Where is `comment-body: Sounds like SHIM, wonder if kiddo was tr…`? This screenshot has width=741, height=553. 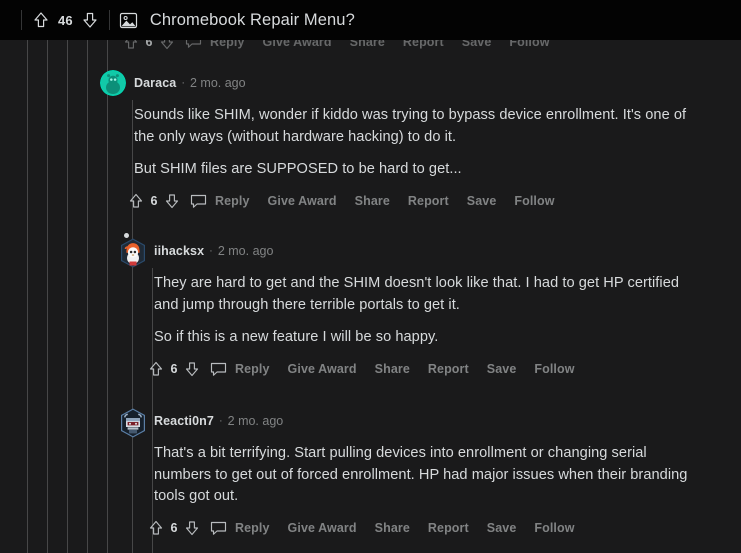
comment-body: Sounds like SHIM, wonder if kiddo was tr… is located at coordinates (417, 143).